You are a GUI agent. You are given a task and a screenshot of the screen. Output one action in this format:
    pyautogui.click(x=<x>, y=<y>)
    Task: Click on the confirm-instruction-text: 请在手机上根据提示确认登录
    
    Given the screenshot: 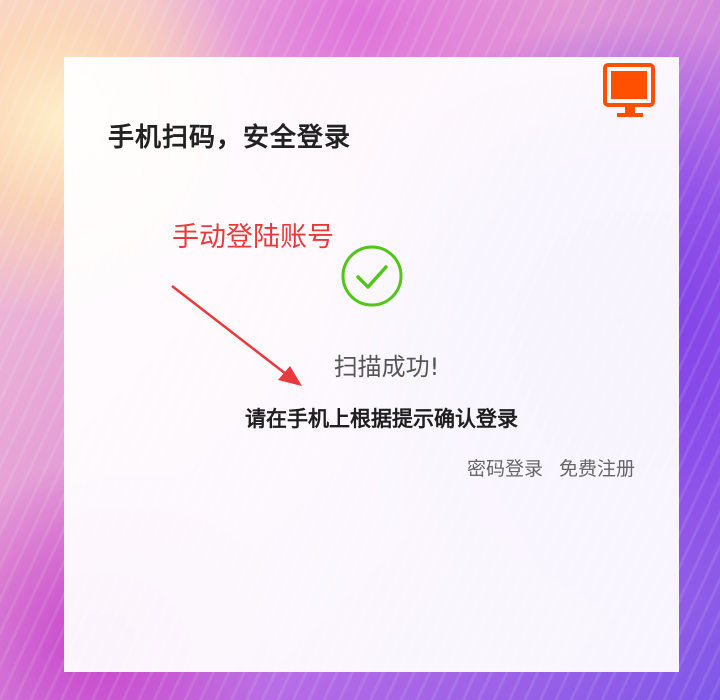 What is the action you would take?
    pyautogui.click(x=381, y=419)
    